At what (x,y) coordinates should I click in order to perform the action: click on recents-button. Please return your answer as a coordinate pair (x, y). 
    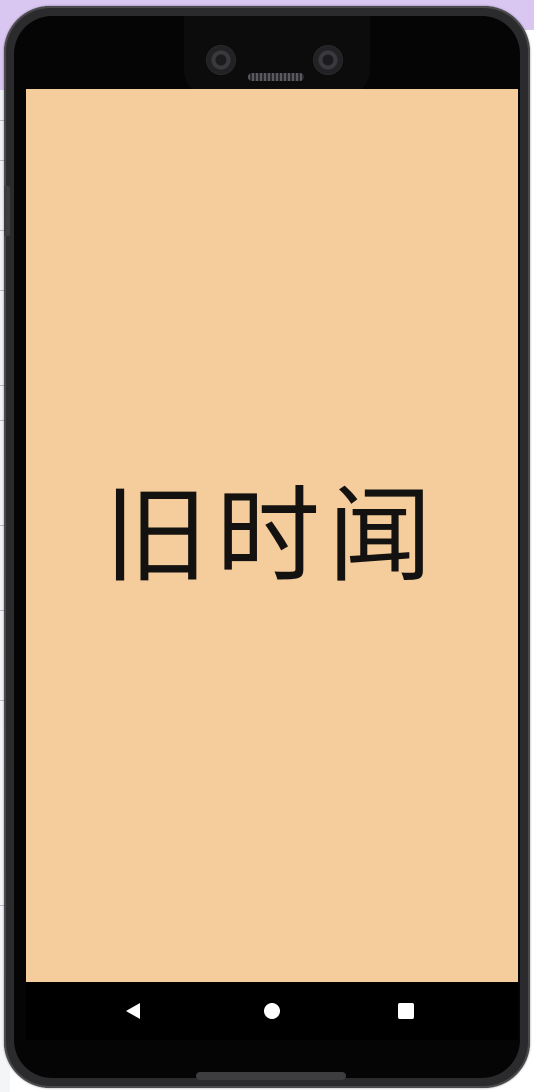
    Looking at the image, I should click on (406, 1011).